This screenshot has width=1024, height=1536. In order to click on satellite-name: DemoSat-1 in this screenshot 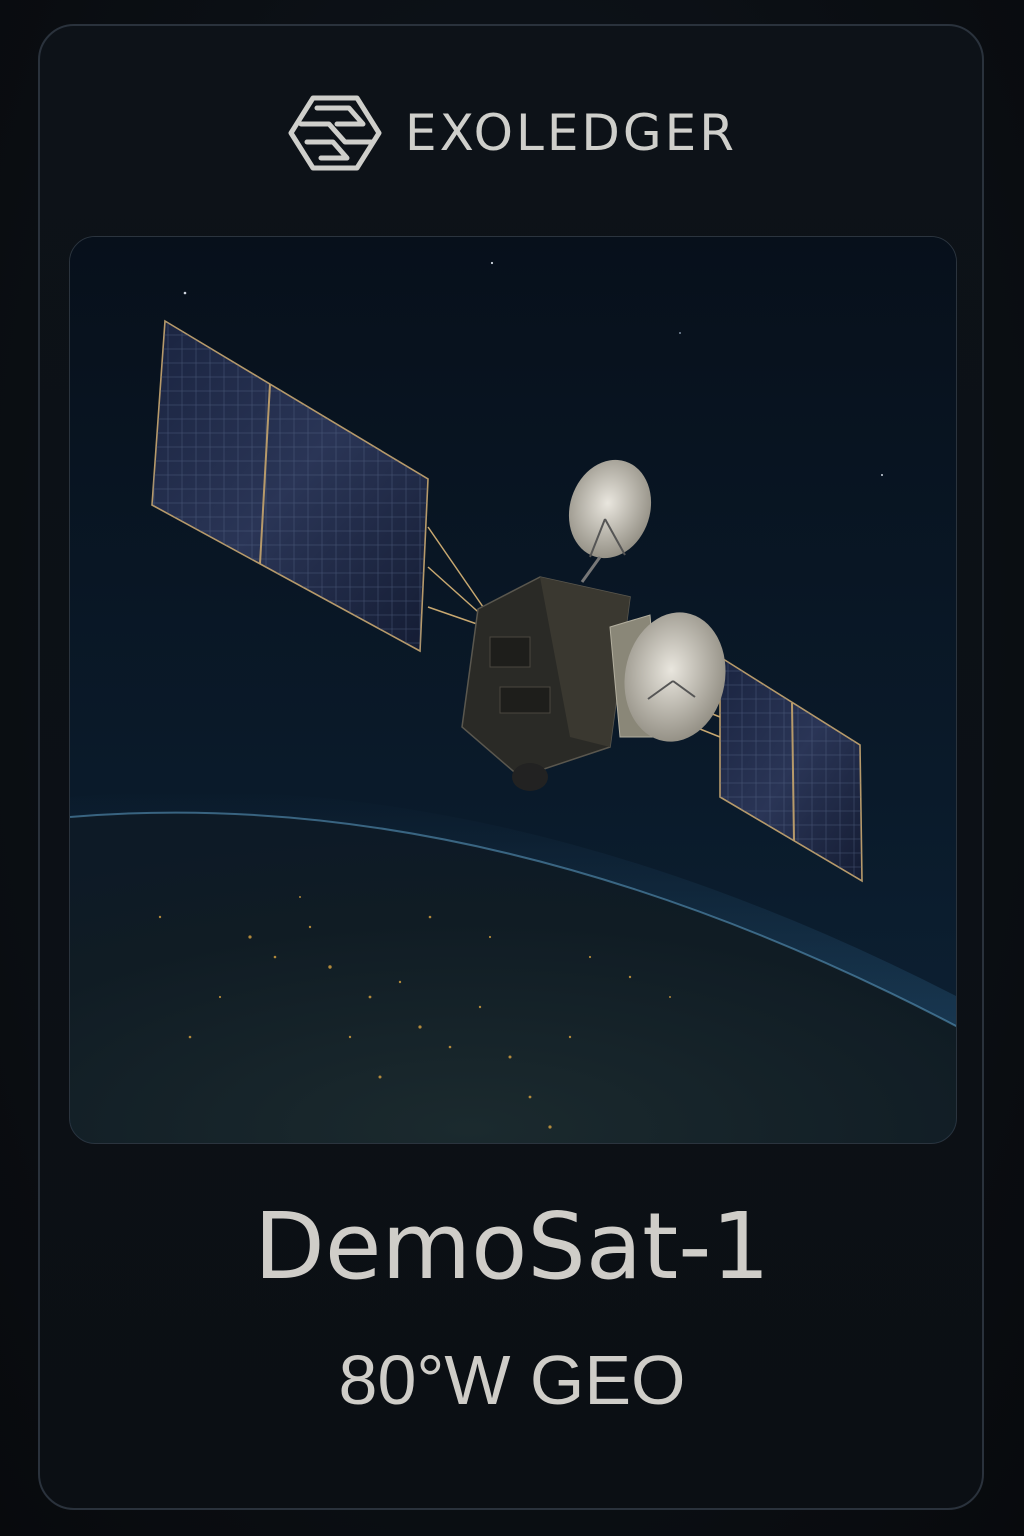, I will do `click(512, 1246)`.